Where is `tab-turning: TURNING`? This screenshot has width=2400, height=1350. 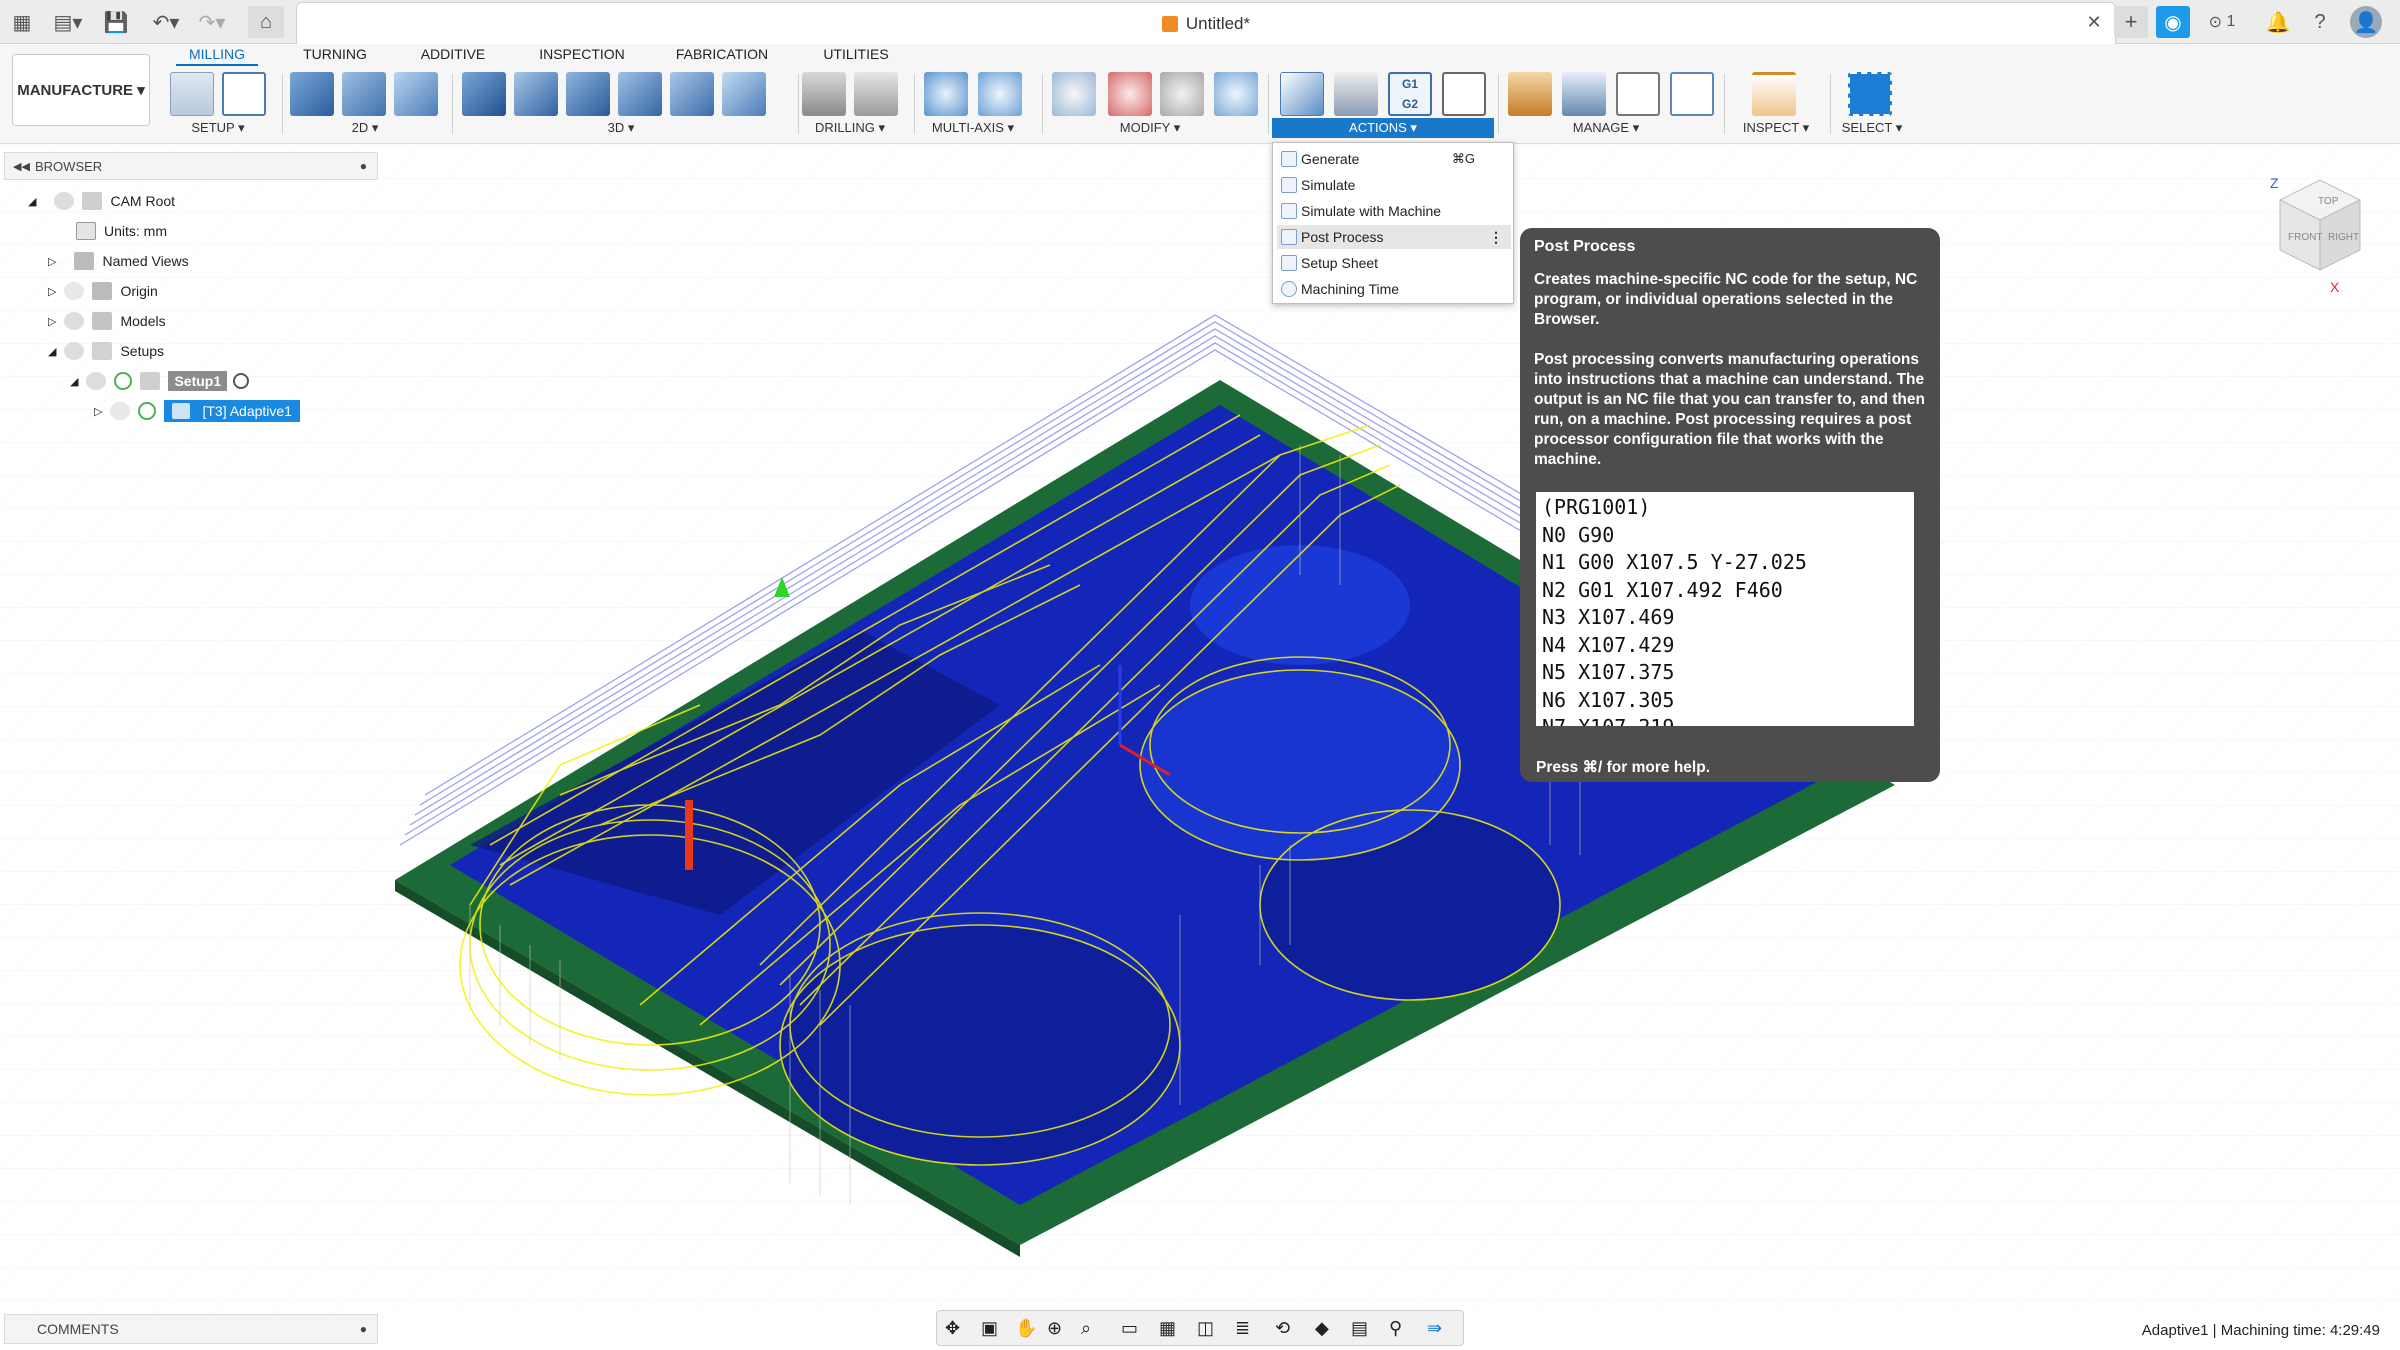
tab-turning: TURNING is located at coordinates (335, 55).